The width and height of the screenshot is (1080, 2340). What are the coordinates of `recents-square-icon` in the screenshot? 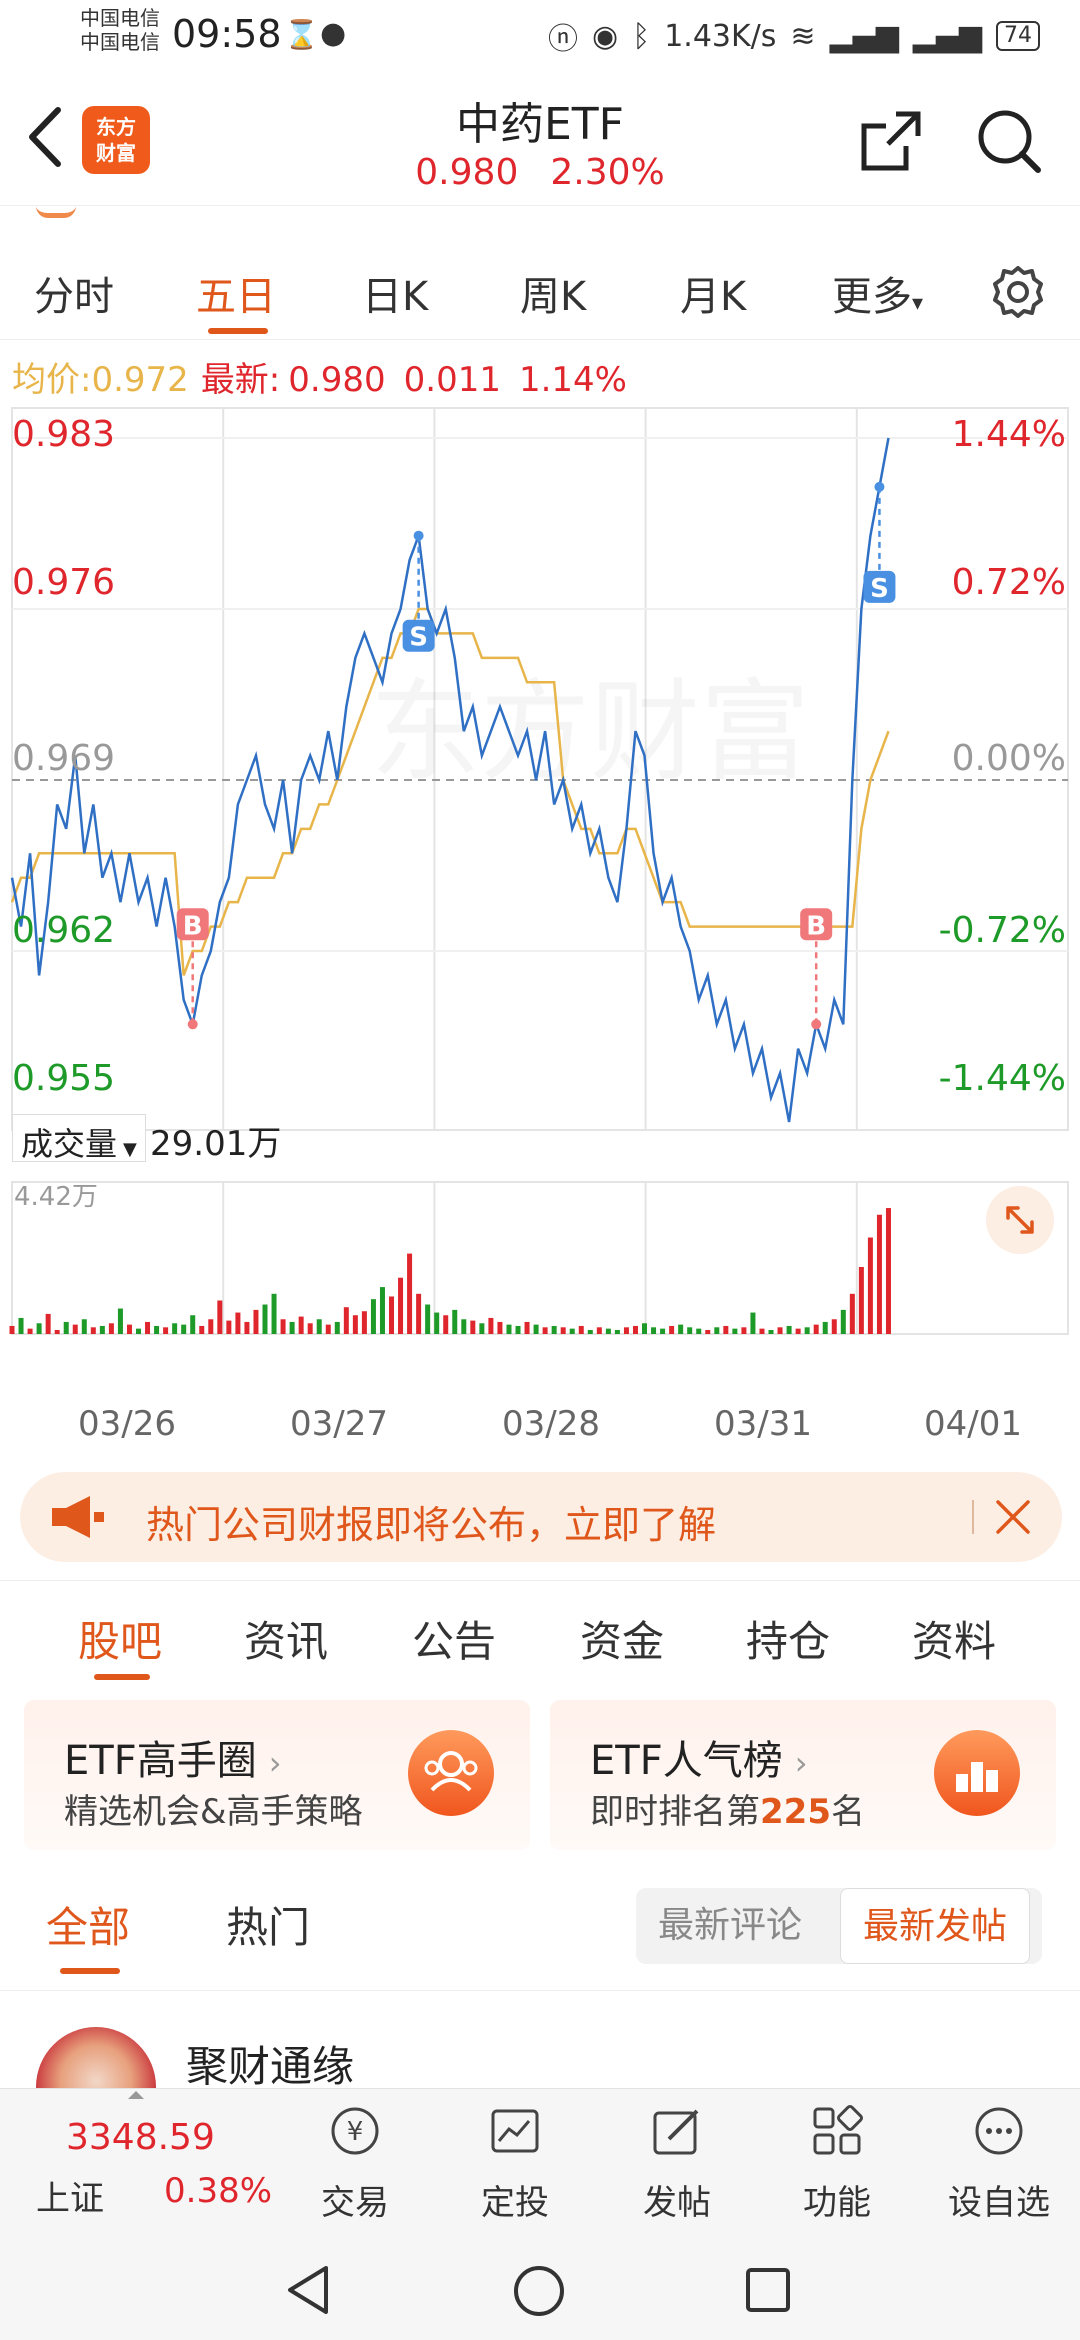 It's located at (768, 2290).